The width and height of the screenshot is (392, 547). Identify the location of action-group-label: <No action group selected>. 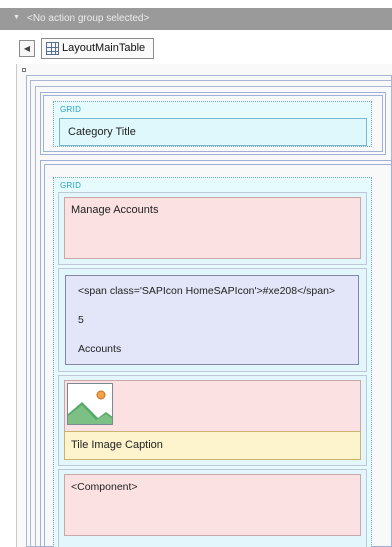
(88, 18).